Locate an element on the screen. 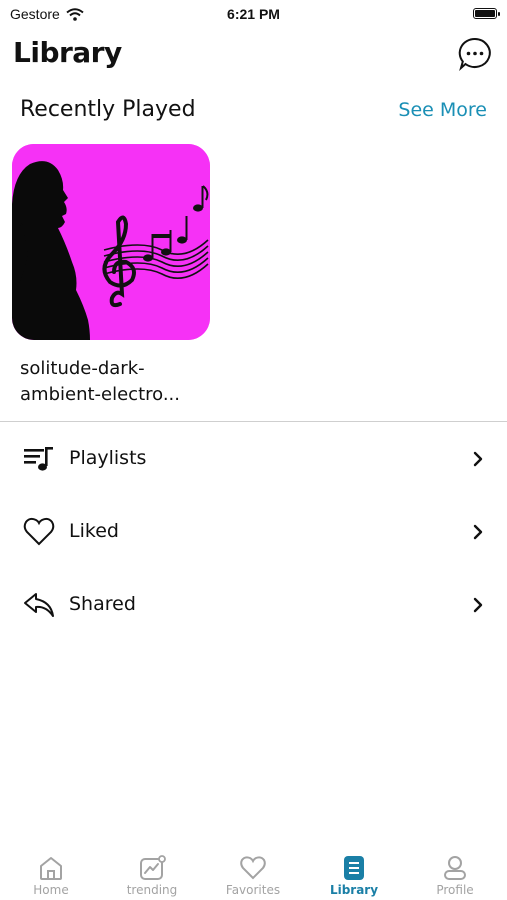 This screenshot has width=507, height=900. menu-label-playlists: Playlists is located at coordinates (108, 458).